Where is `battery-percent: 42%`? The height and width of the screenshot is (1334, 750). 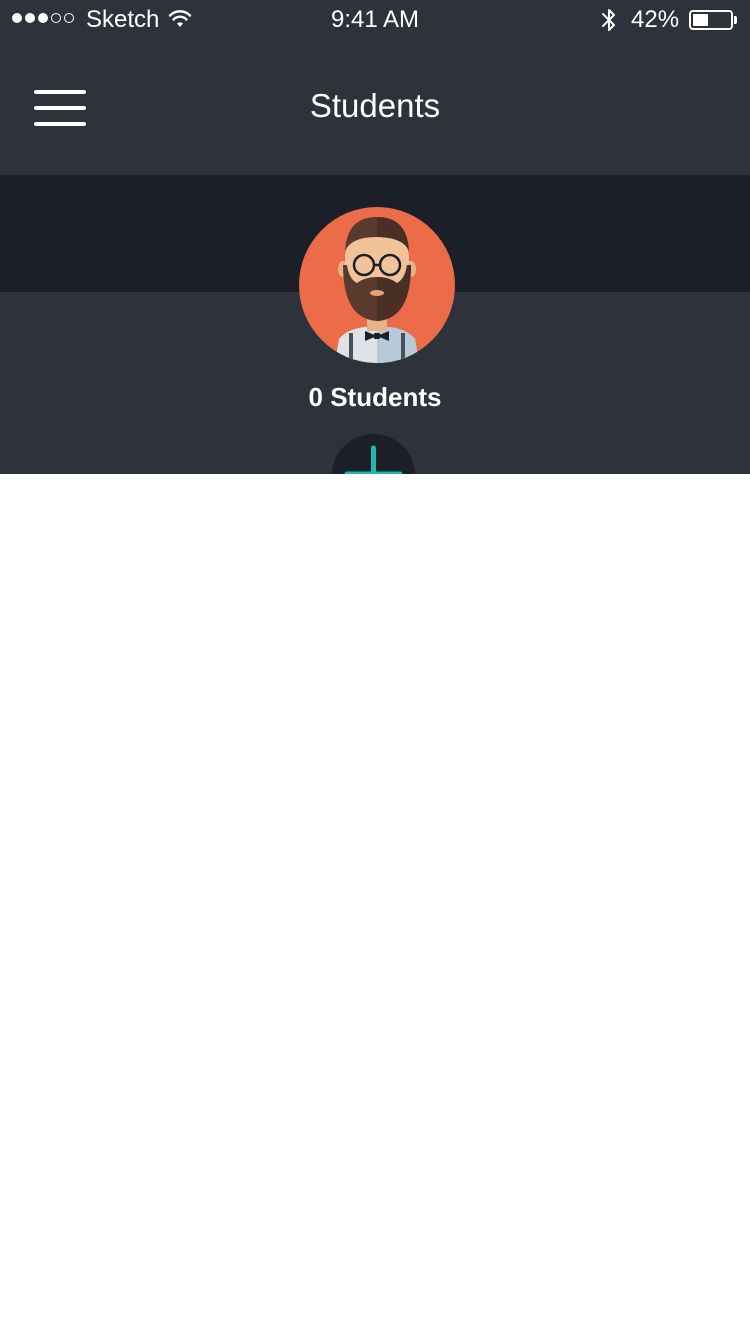 battery-percent: 42% is located at coordinates (655, 19).